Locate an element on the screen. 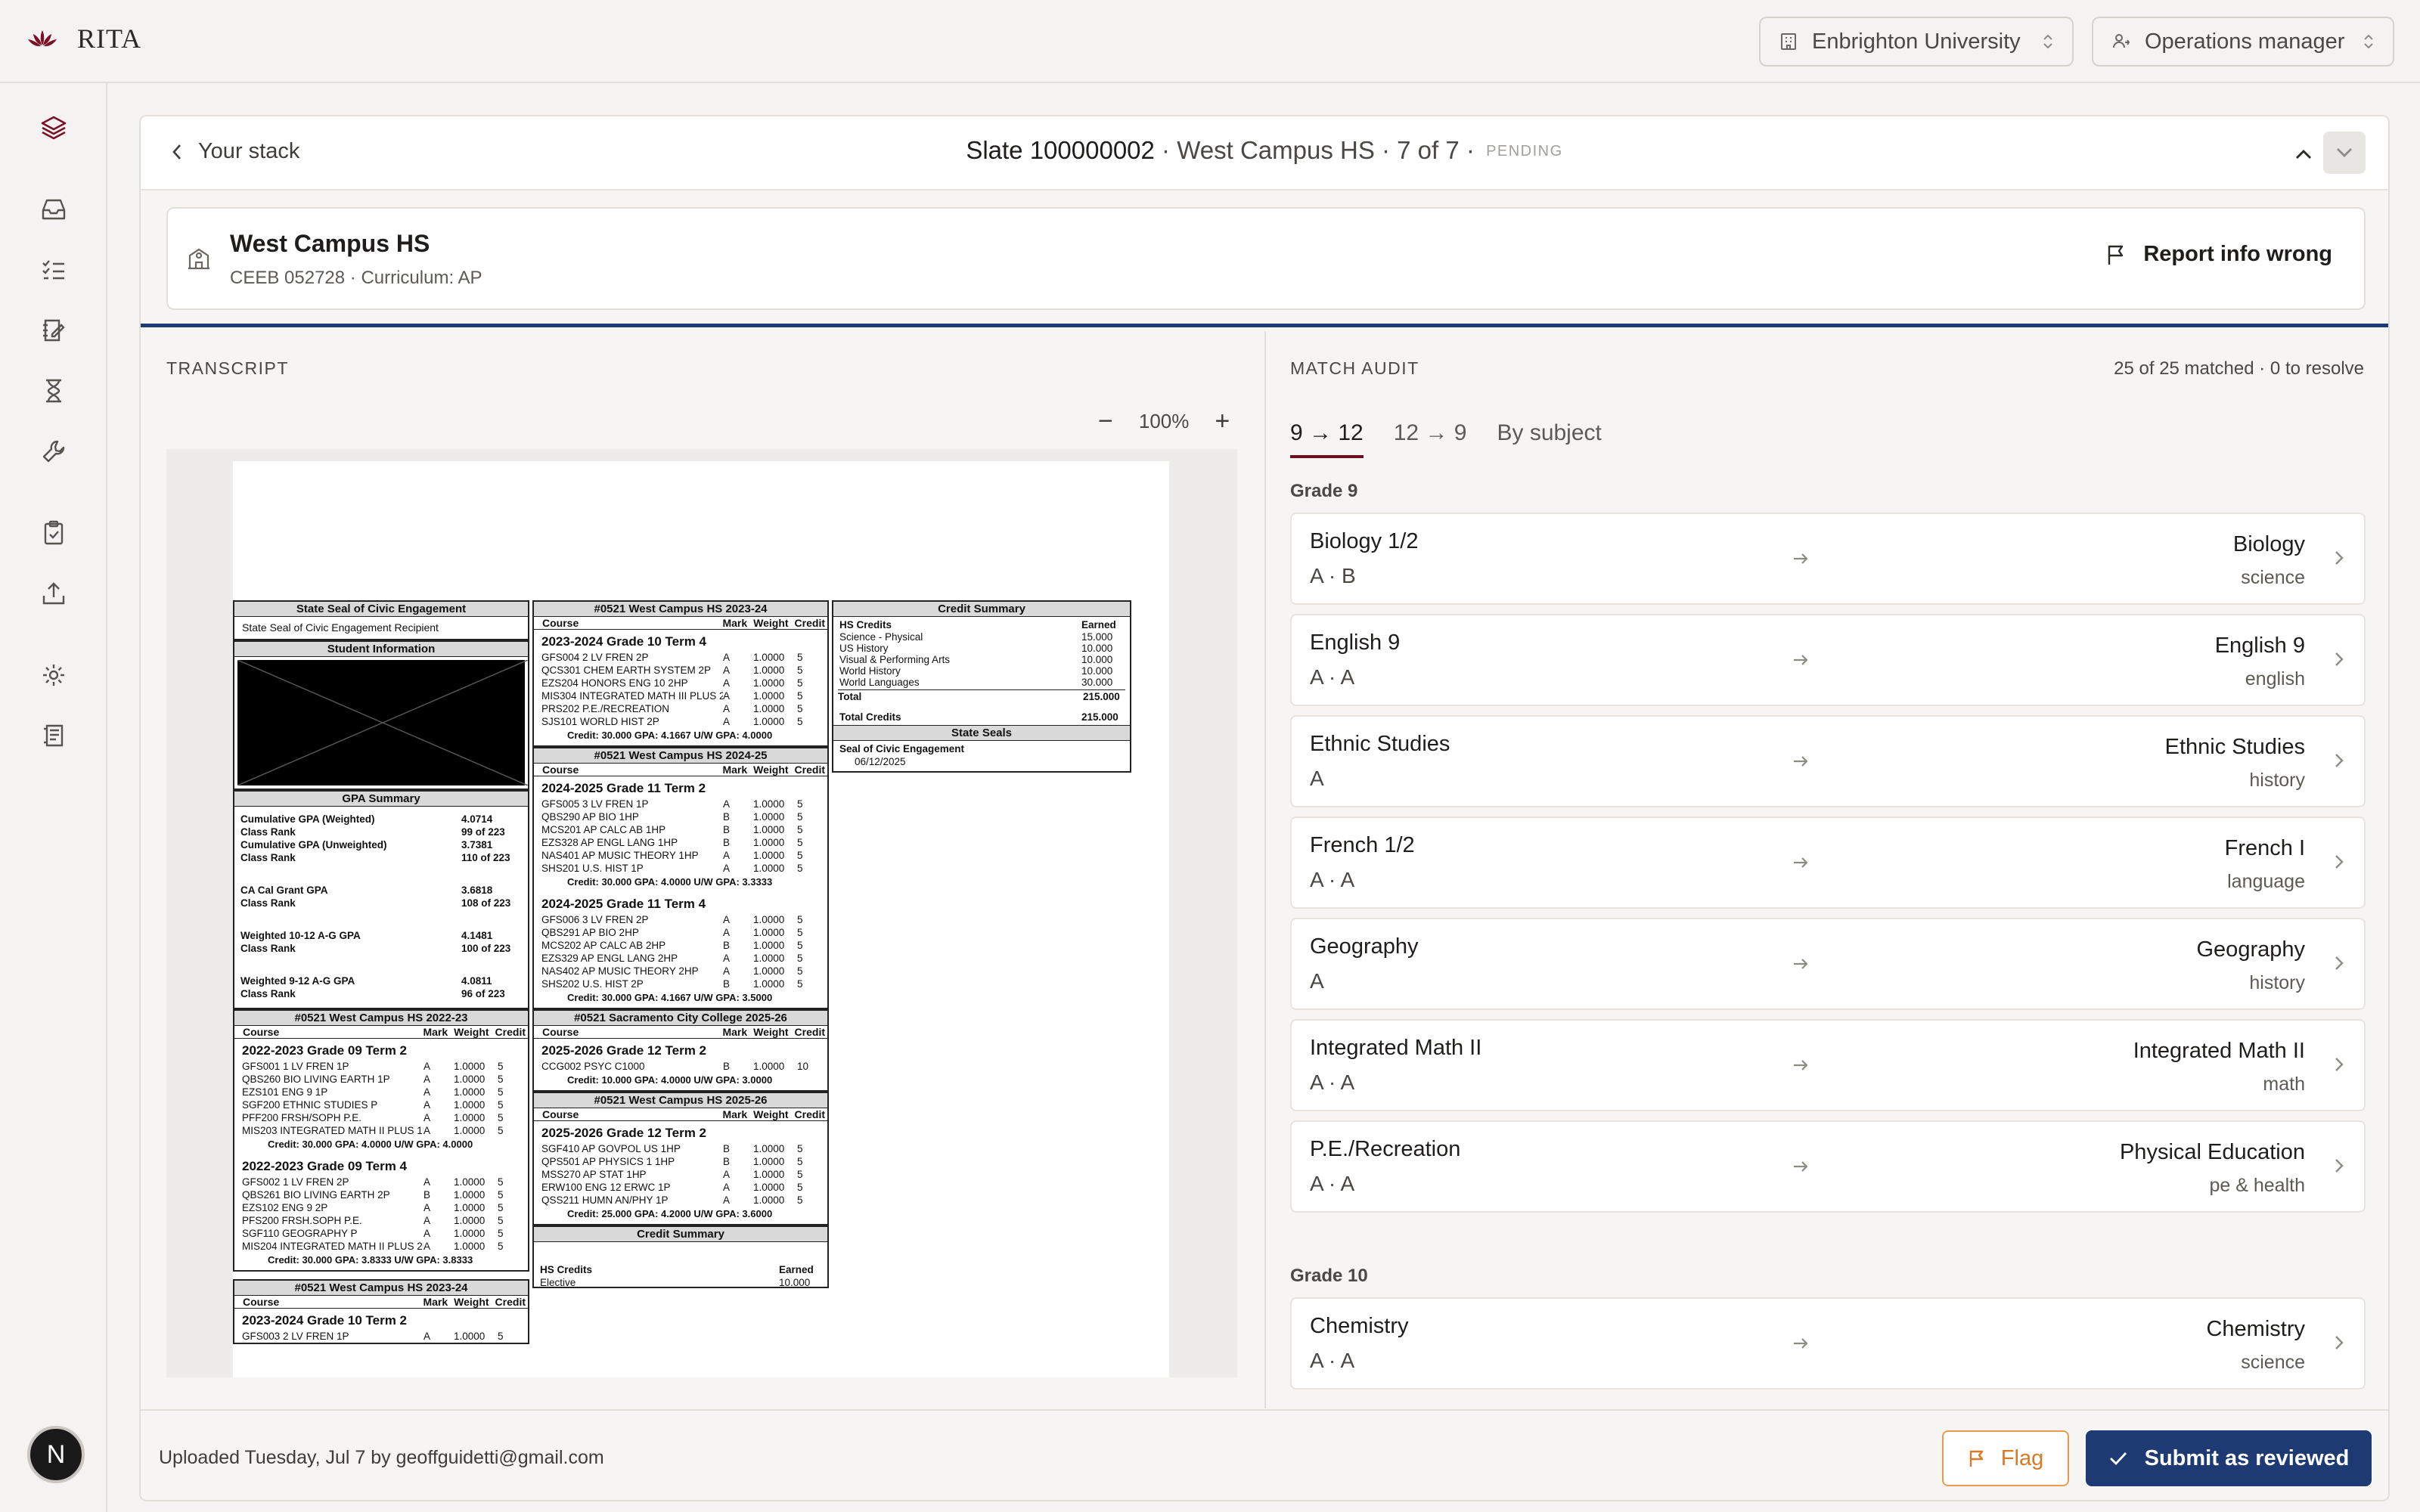 Image resolution: width=2420 pixels, height=1512 pixels. course-row: PFF200 FRSH/SOPH P.E. A 1.0000 5 is located at coordinates (381, 1117).